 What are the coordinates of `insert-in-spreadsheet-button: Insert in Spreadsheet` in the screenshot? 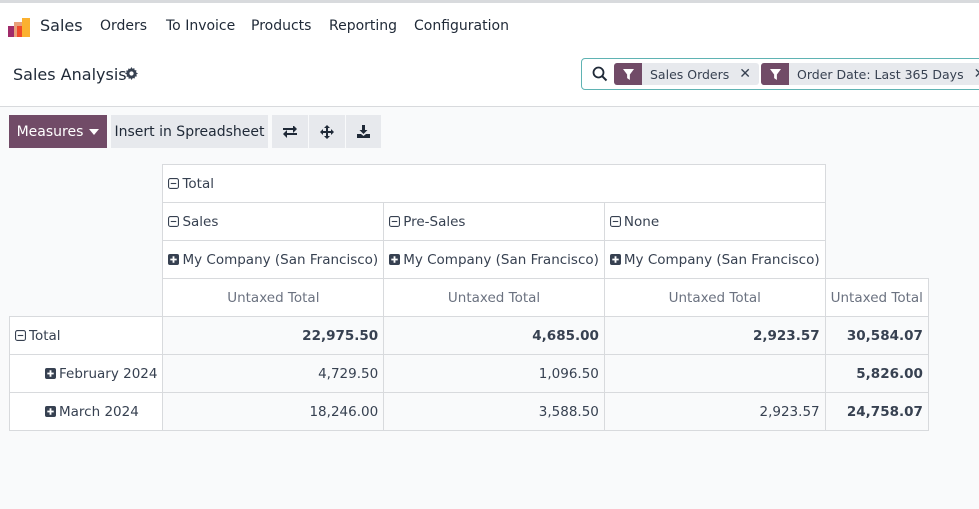 It's located at (189, 131).